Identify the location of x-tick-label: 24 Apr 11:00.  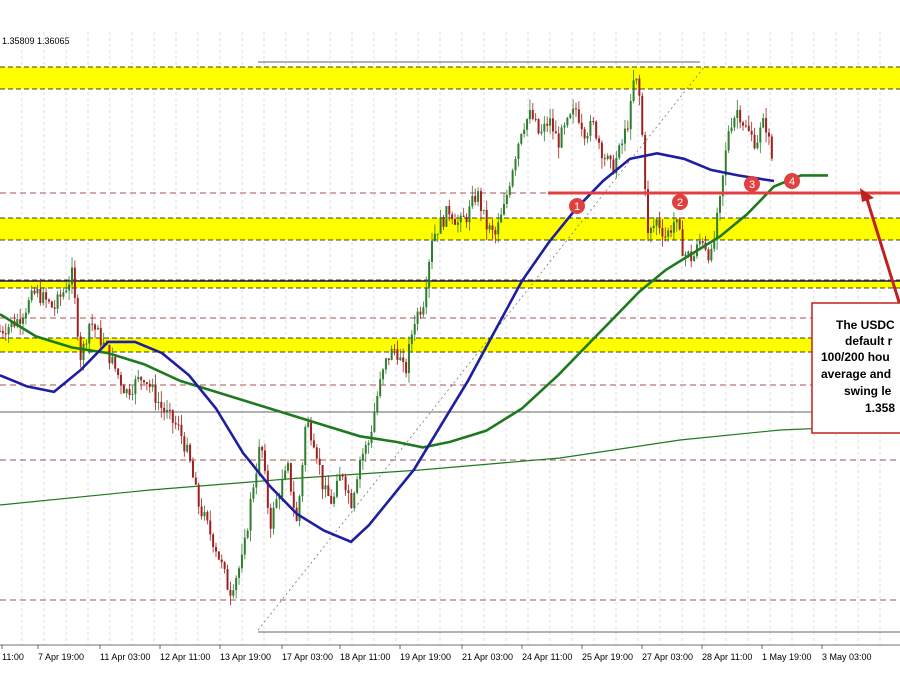
(547, 657).